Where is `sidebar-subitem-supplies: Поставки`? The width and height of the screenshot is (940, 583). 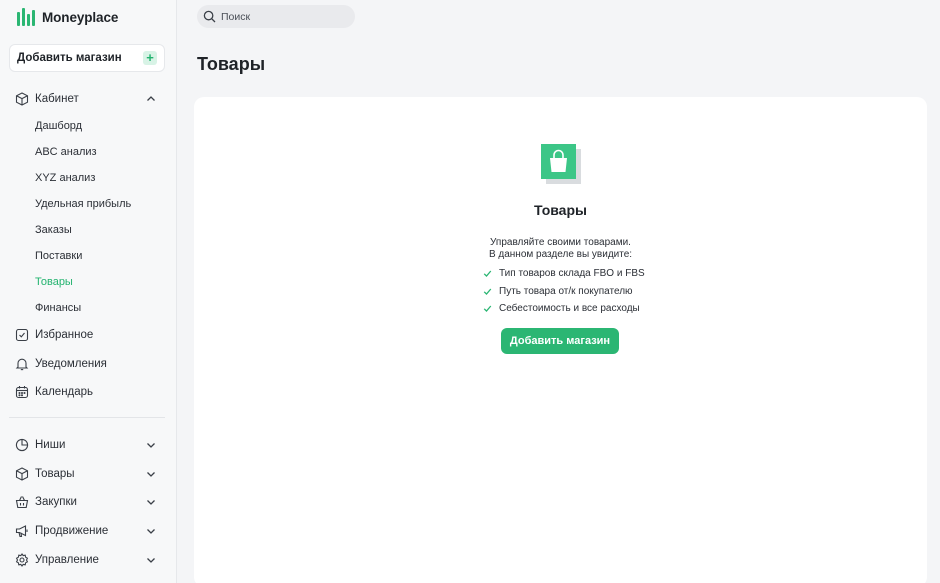
sidebar-subitem-supplies: Поставки is located at coordinates (58, 256).